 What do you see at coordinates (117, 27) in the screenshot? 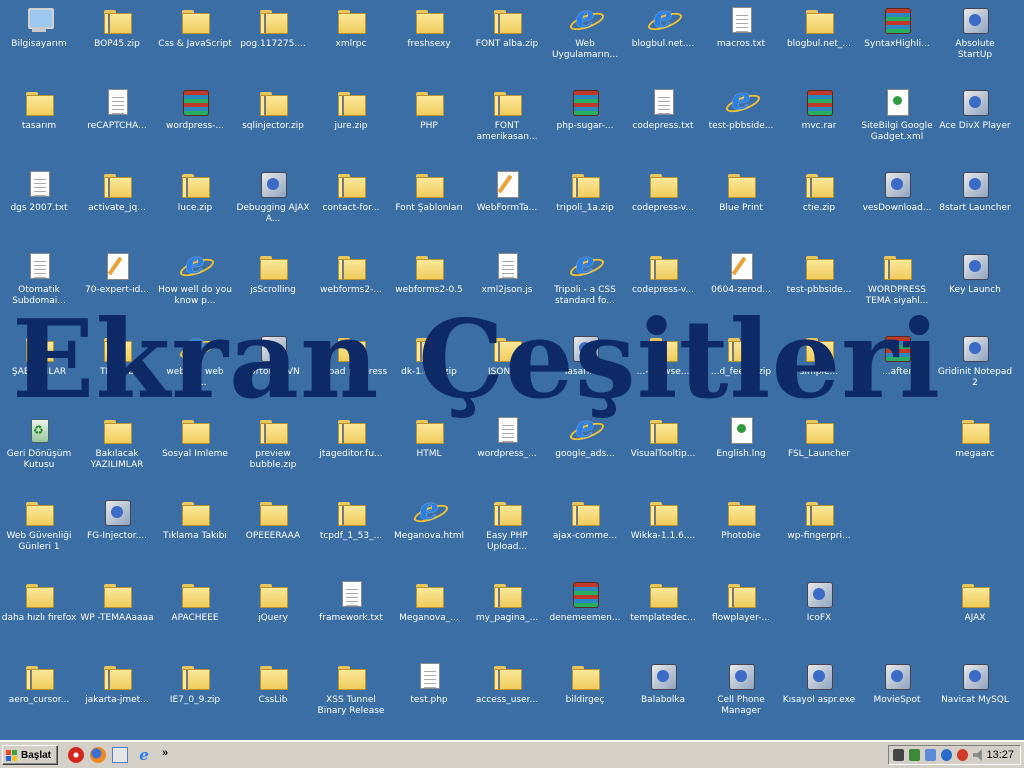
I see `desktop-icon: BOP45.zip` at bounding box center [117, 27].